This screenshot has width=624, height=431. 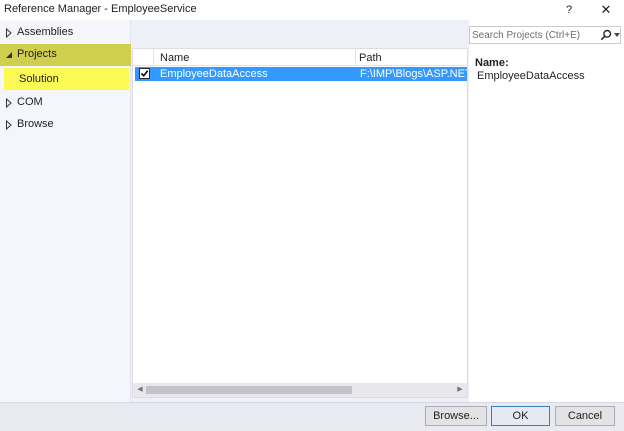 I want to click on help-button: ?, so click(x=569, y=10).